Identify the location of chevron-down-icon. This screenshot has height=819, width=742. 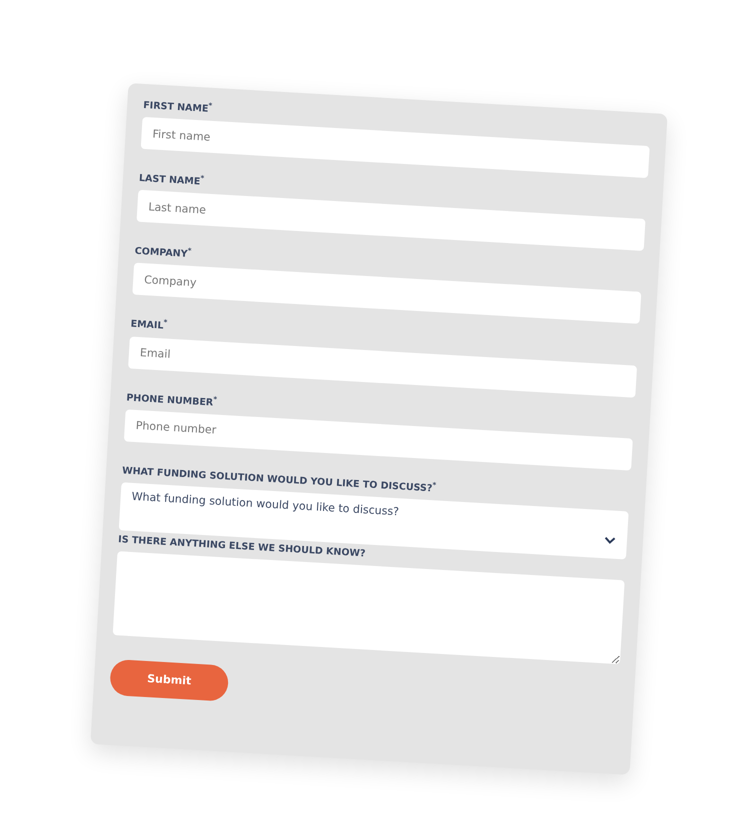
(610, 540).